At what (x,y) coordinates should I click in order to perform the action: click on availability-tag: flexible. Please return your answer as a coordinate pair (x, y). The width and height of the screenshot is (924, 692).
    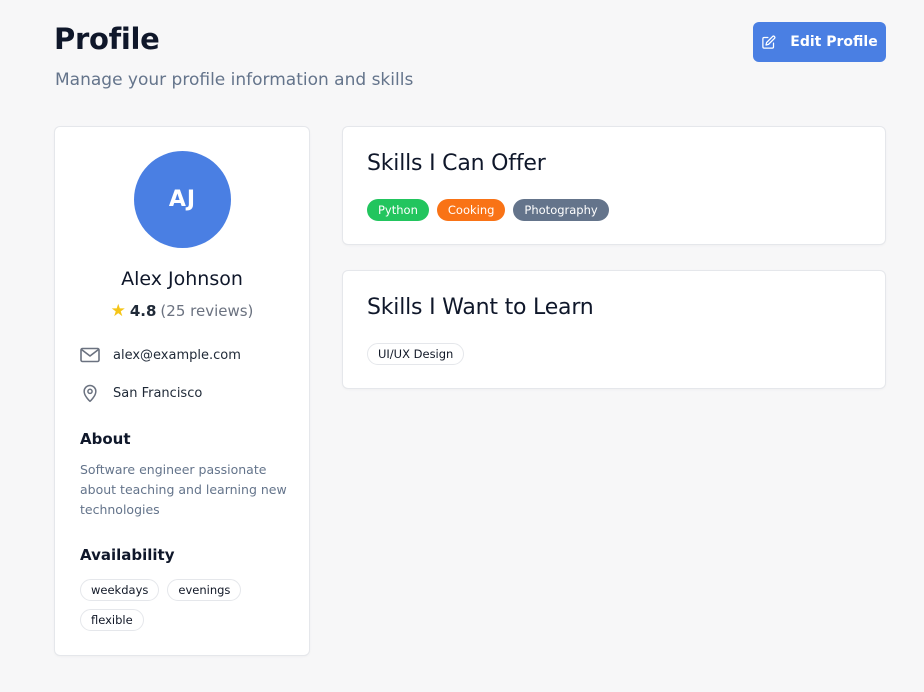
    Looking at the image, I should click on (112, 620).